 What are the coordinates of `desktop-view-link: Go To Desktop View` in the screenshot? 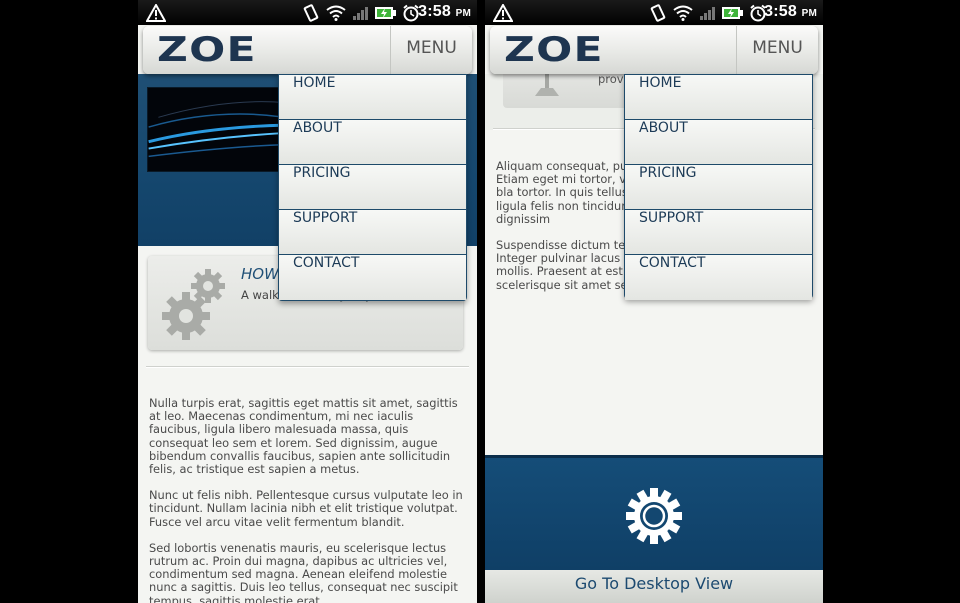 It's located at (654, 586).